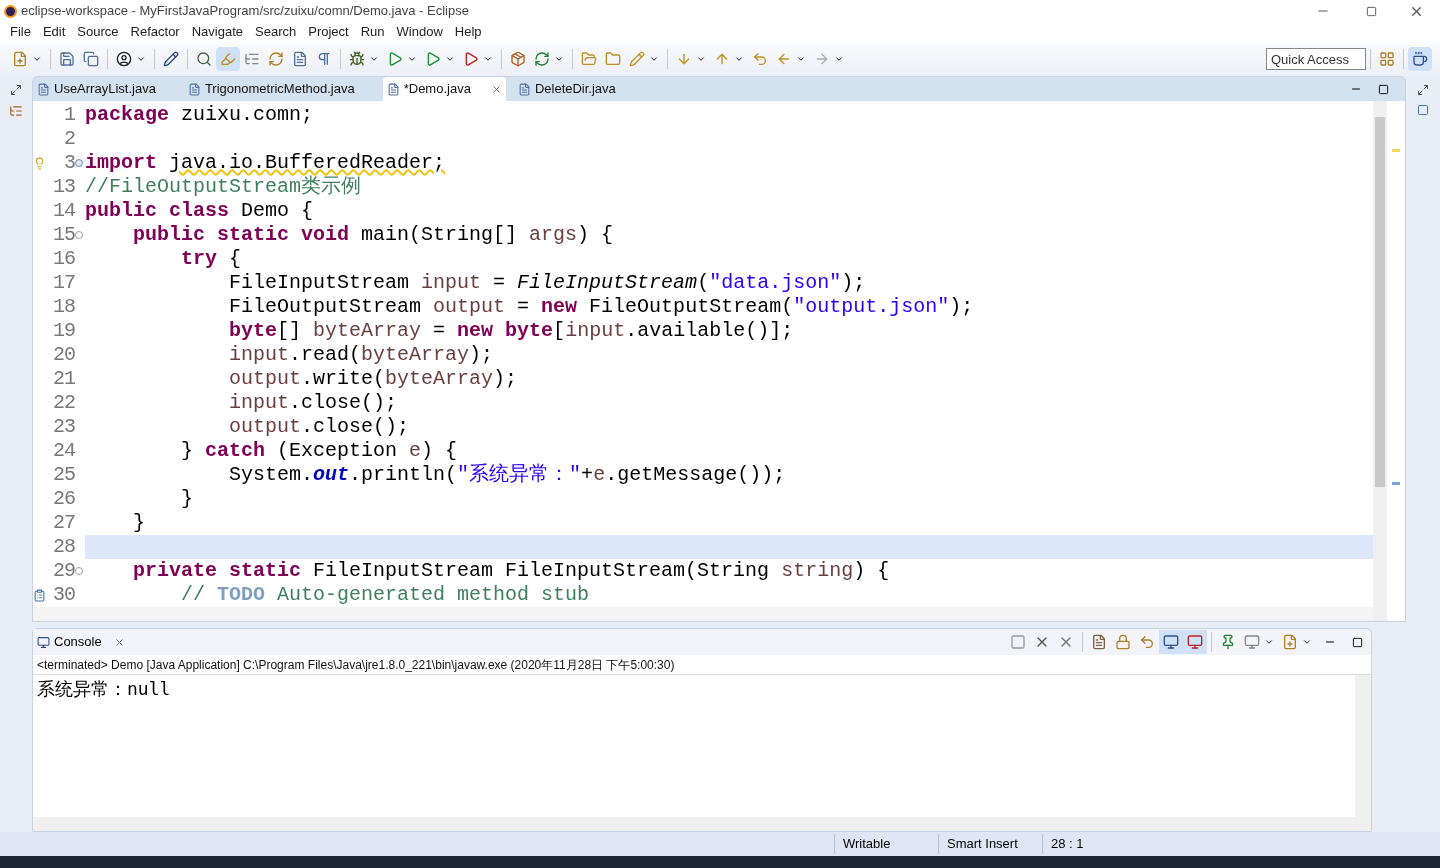 Image resolution: width=1440 pixels, height=868 pixels. Describe the element at coordinates (69, 163) in the screenshot. I see `line-number: 3` at that location.